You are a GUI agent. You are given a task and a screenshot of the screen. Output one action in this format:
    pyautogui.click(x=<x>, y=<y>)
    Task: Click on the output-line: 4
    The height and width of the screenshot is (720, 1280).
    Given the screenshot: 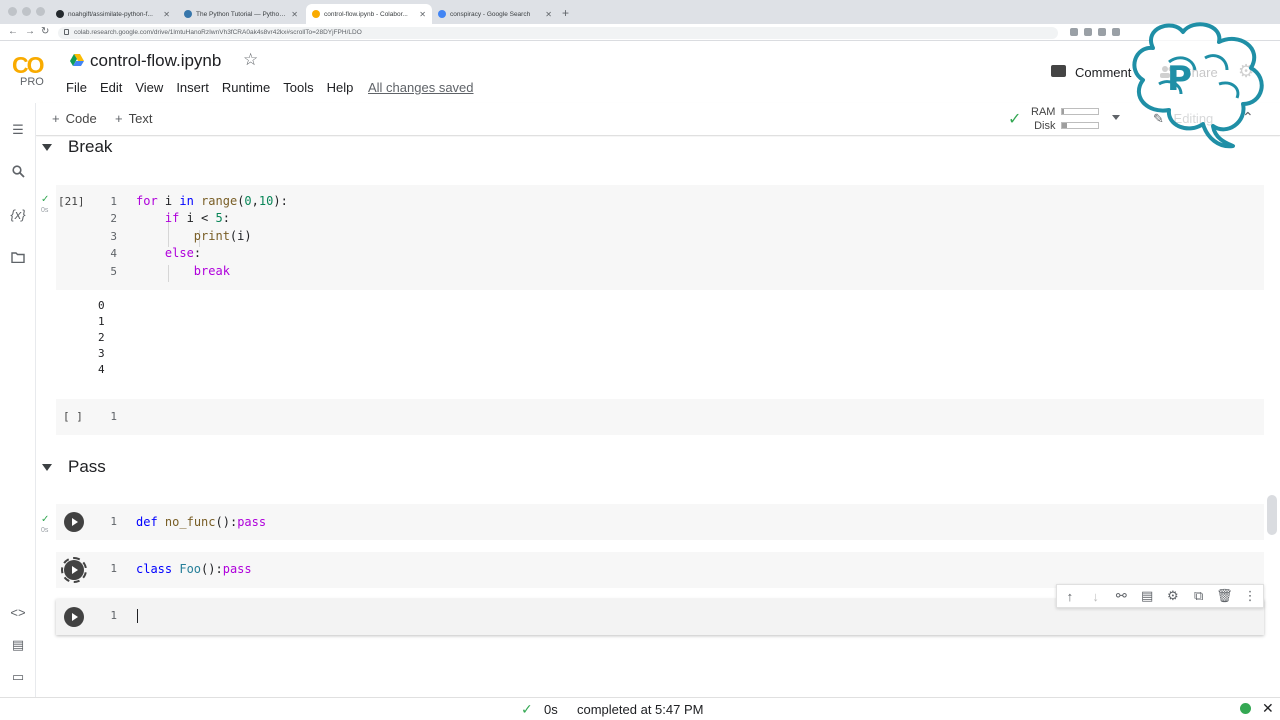 What is the action you would take?
    pyautogui.click(x=101, y=369)
    